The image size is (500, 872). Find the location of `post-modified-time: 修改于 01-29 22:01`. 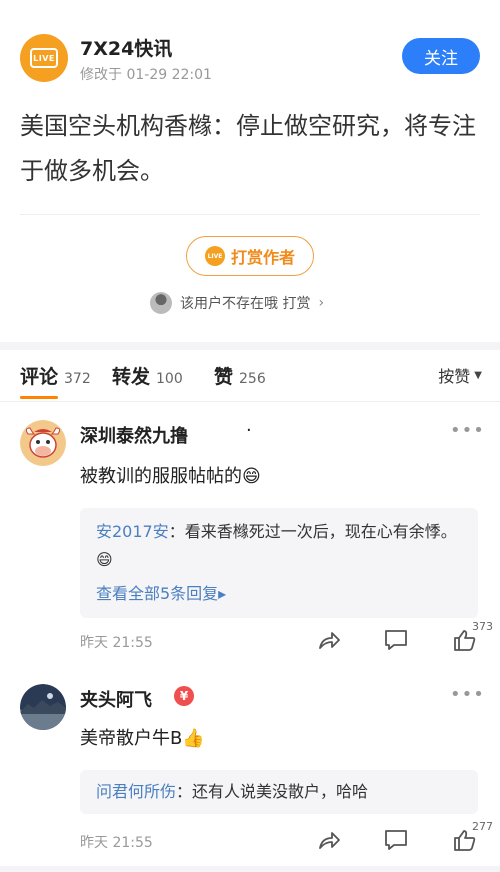

post-modified-time: 修改于 01-29 22:01 is located at coordinates (146, 75).